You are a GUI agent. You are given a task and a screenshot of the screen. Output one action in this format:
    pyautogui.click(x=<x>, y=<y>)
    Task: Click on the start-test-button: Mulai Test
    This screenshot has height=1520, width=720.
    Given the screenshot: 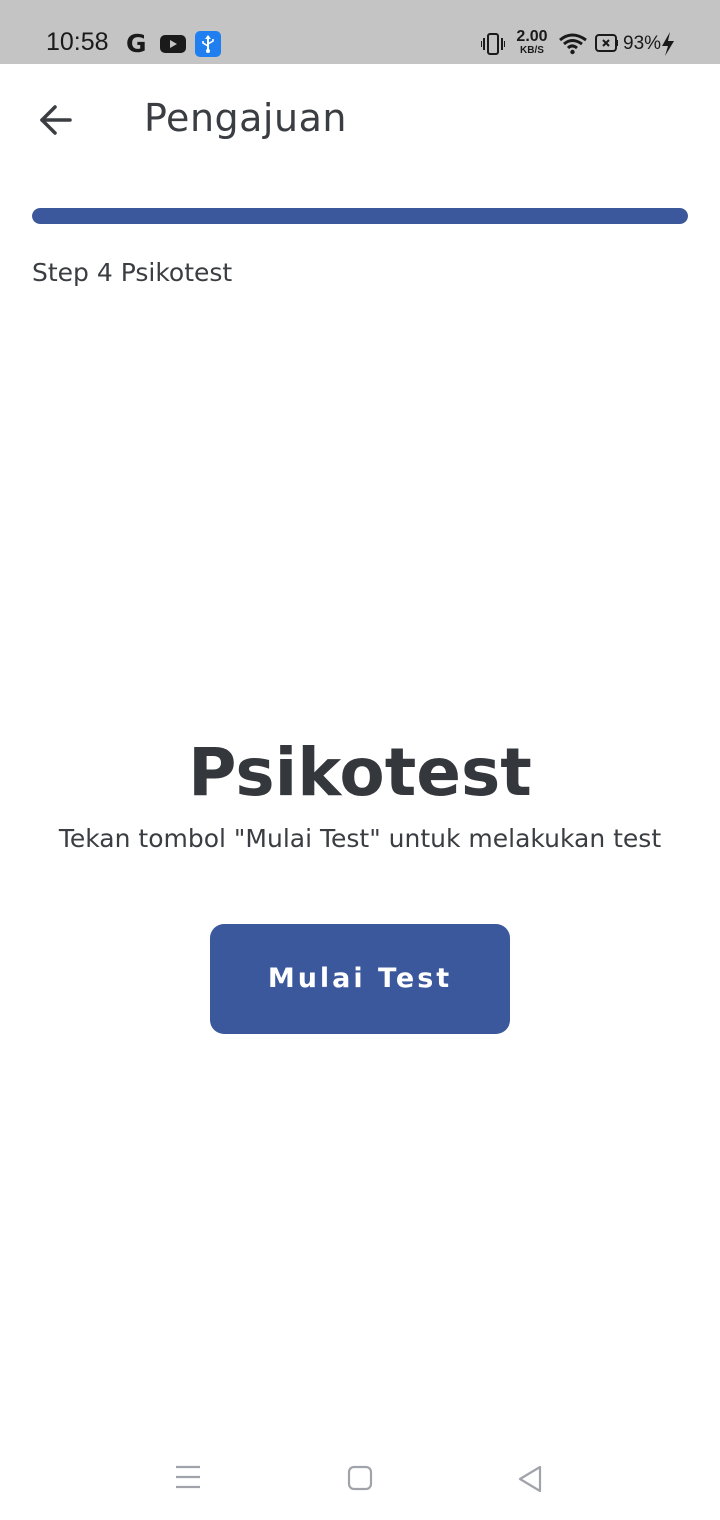 What is the action you would take?
    pyautogui.click(x=360, y=979)
    